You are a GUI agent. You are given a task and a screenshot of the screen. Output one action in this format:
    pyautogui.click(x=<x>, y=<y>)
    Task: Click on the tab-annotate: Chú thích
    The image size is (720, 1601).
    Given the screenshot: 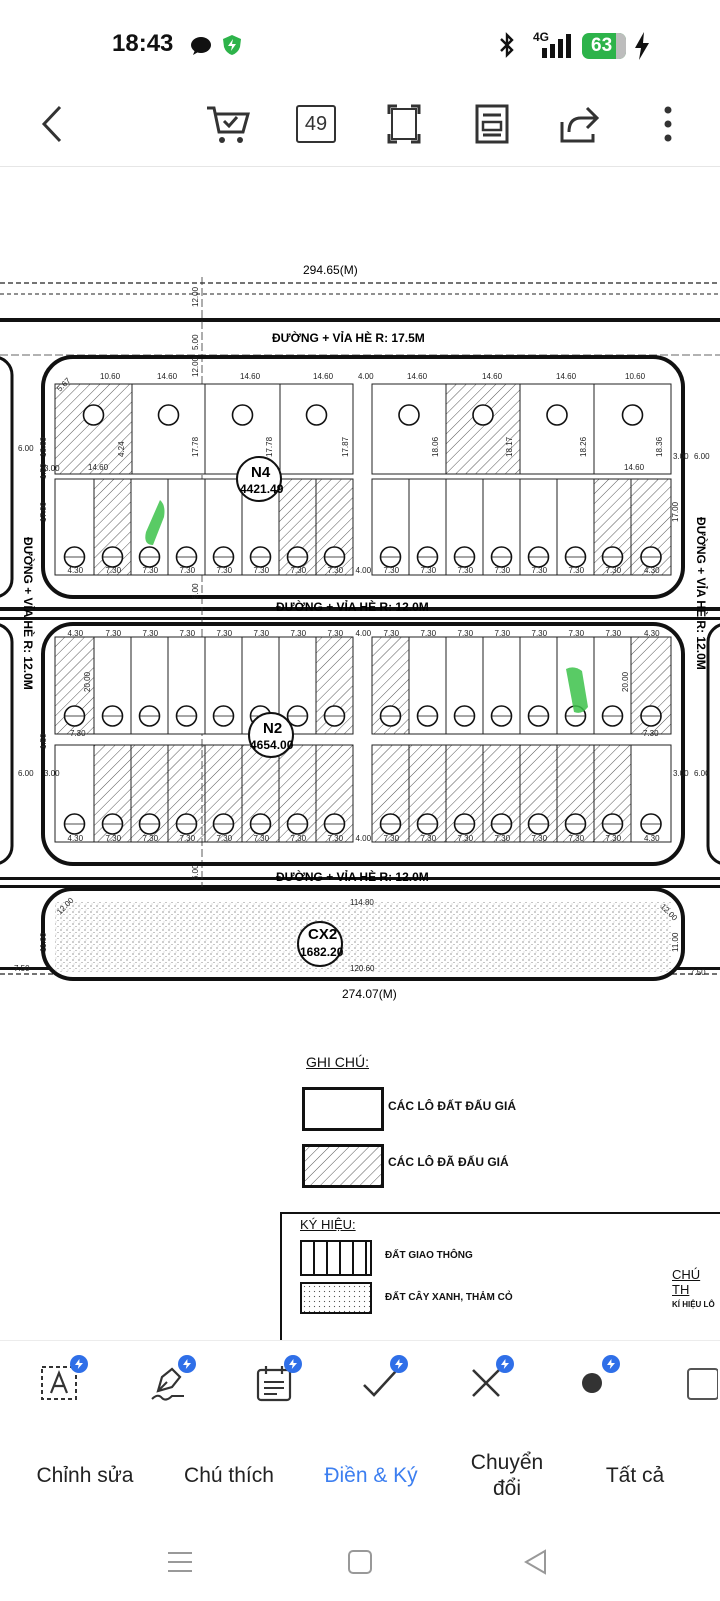 What is the action you would take?
    pyautogui.click(x=229, y=1476)
    